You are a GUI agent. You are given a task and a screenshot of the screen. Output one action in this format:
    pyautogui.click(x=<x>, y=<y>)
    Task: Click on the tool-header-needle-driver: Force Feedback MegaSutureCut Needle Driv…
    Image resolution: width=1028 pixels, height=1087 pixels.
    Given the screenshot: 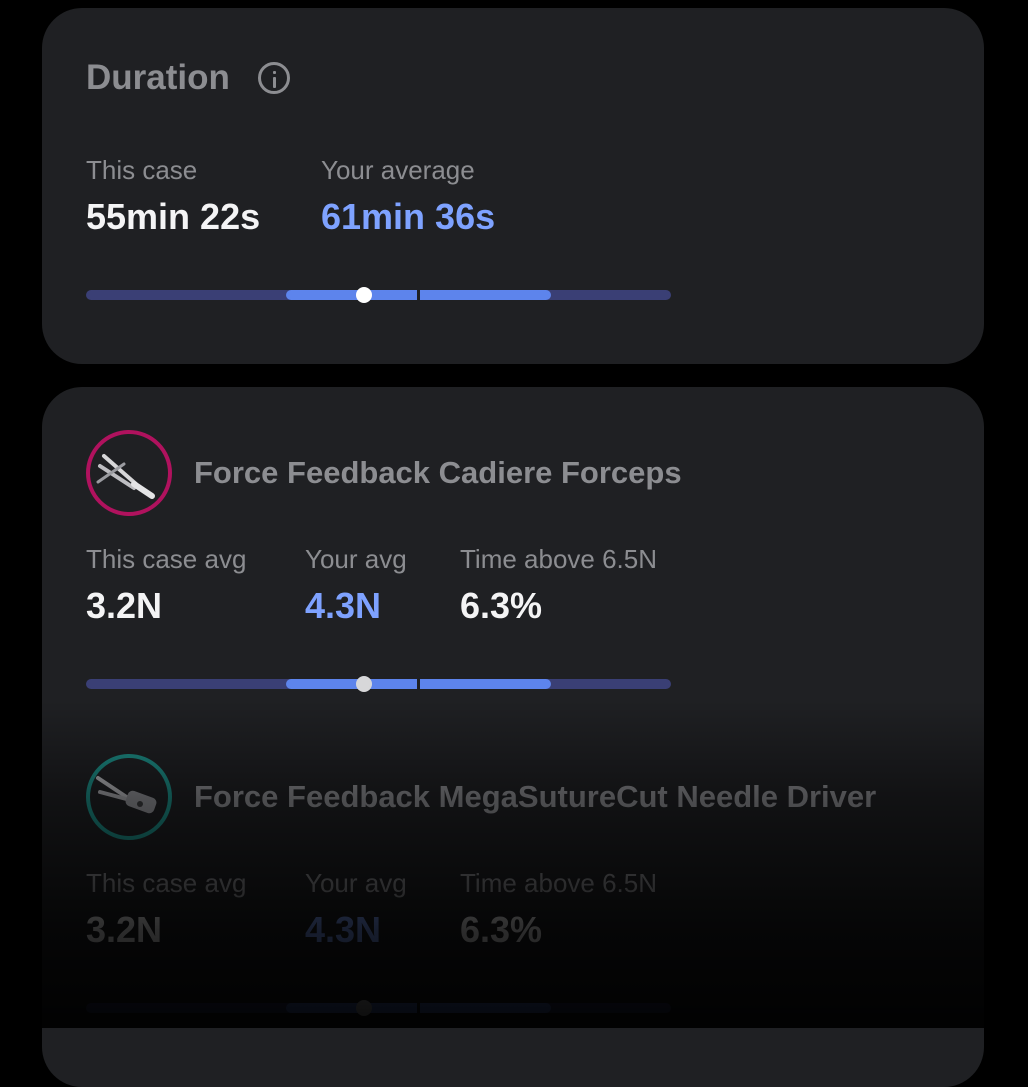 What is the action you would take?
    pyautogui.click(x=481, y=797)
    